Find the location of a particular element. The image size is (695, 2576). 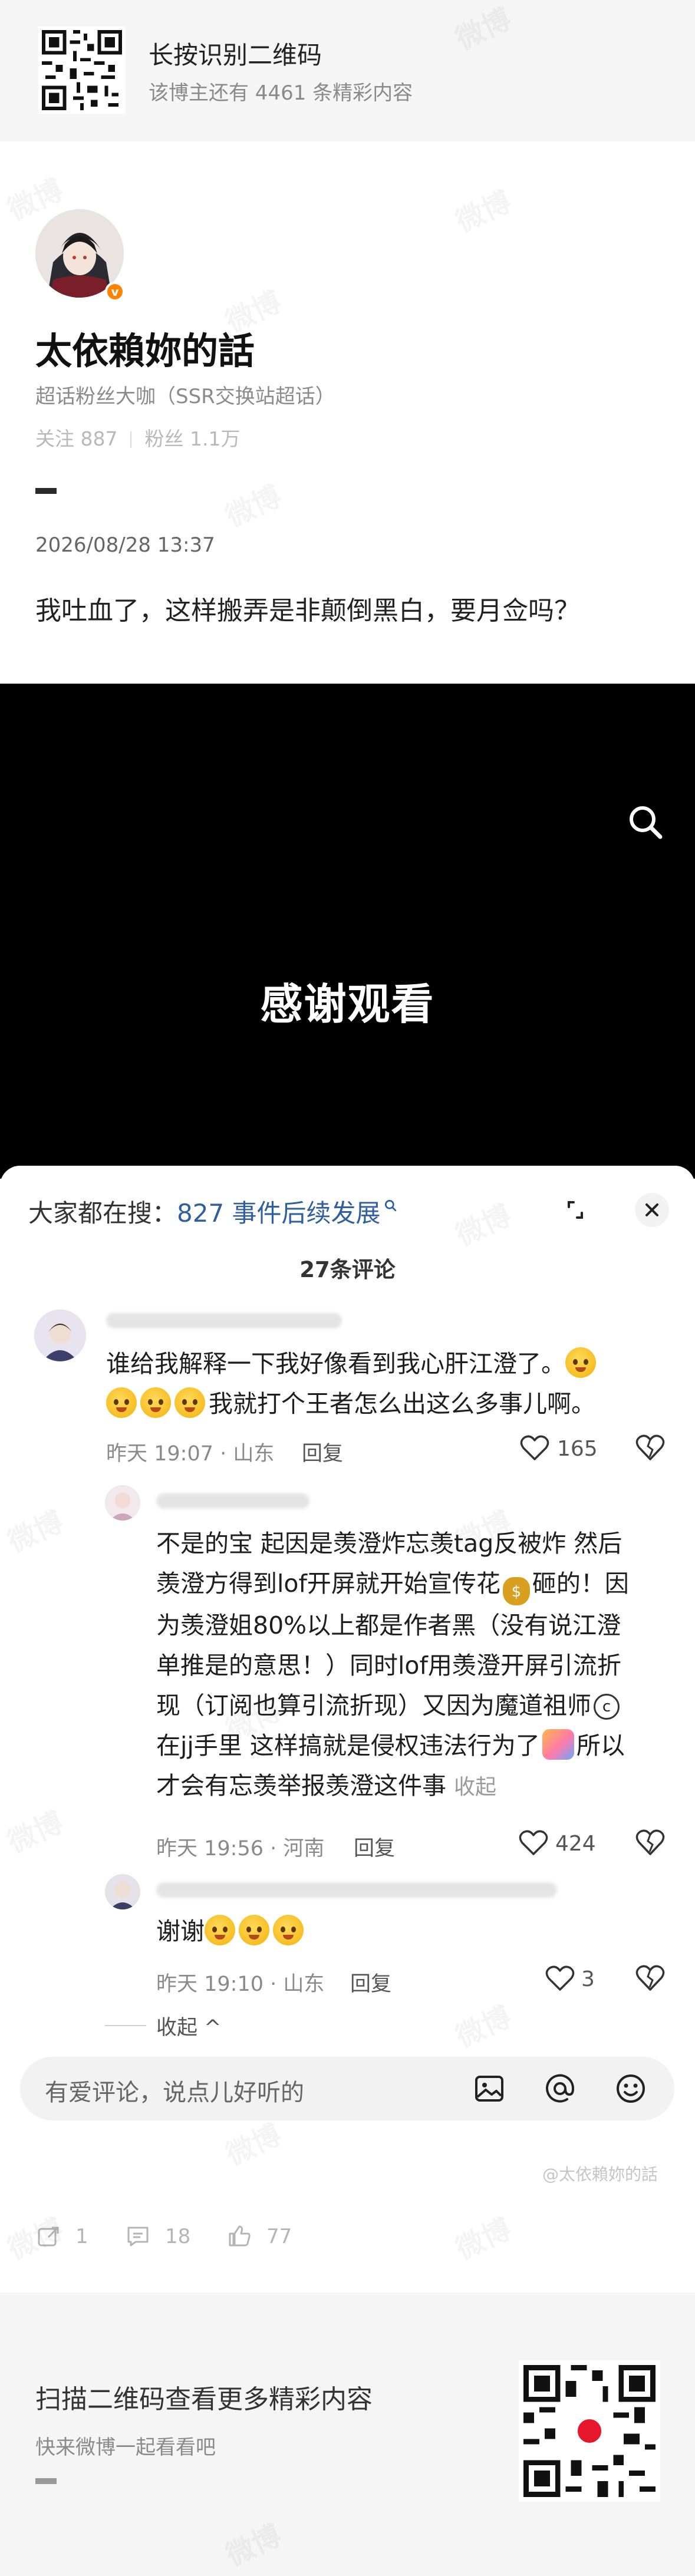

hot-search-topic: 827 事件后续发展 is located at coordinates (287, 1211).